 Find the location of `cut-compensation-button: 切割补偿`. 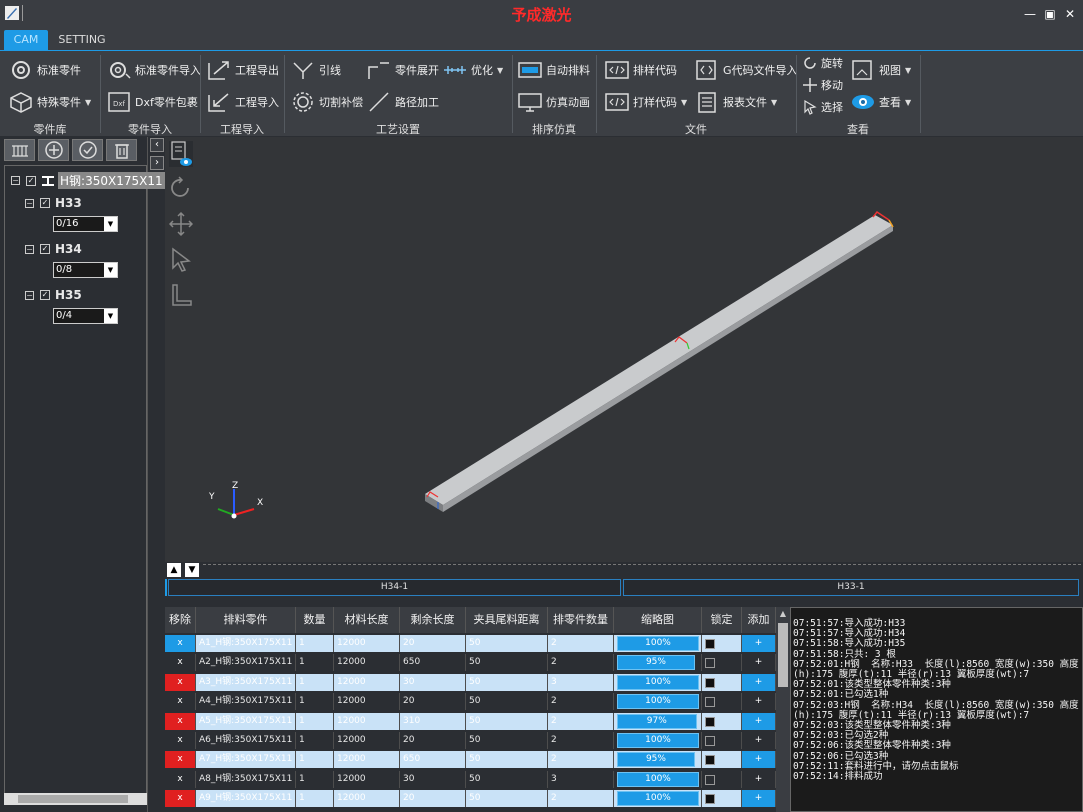

cut-compensation-button: 切割补偿 is located at coordinates (326, 102).